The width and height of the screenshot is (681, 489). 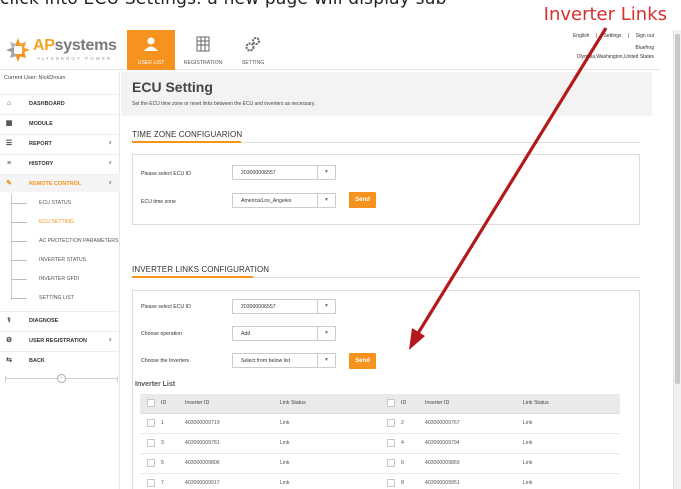 What do you see at coordinates (60, 163) in the screenshot?
I see `sidebar-item-history: ≡ HISTORY ∨` at bounding box center [60, 163].